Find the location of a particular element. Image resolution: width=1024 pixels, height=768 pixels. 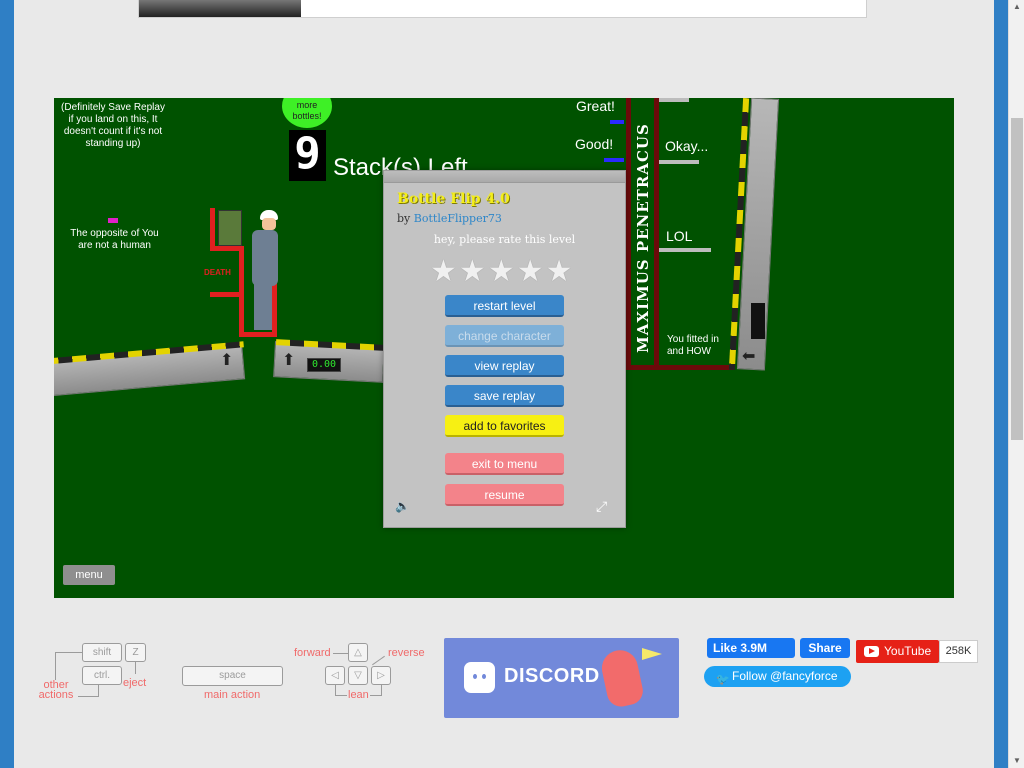

restart-level-button: restart level is located at coordinates (504, 306).